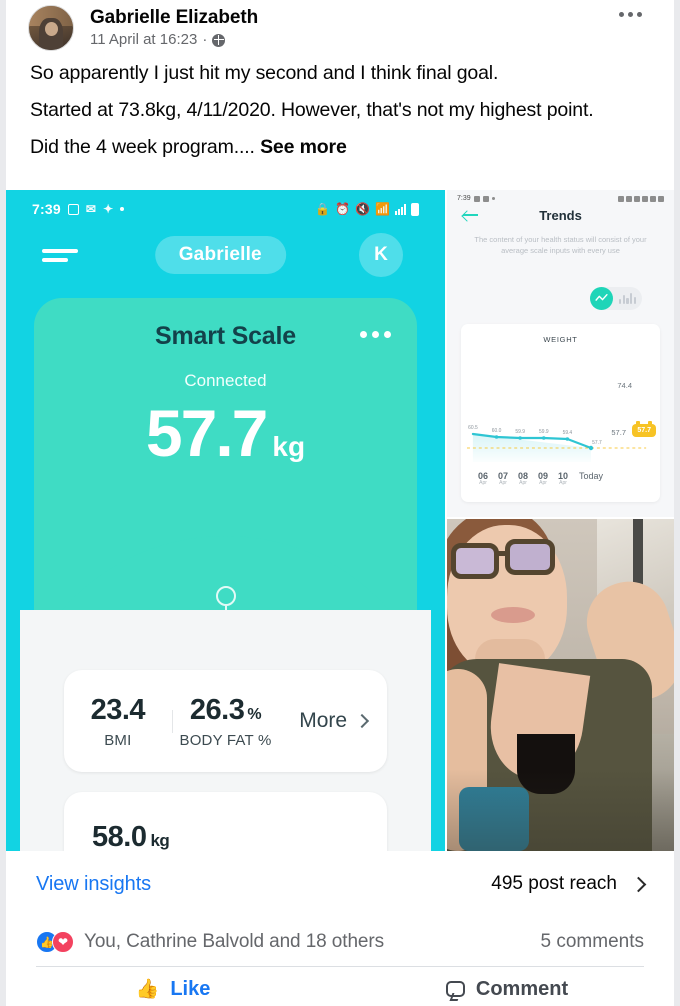 The width and height of the screenshot is (680, 1006). I want to click on chart-x-axis: 06 Apr 07 Apr 08 Apr 09 Apr 10 Apr Today, so click(560, 478).